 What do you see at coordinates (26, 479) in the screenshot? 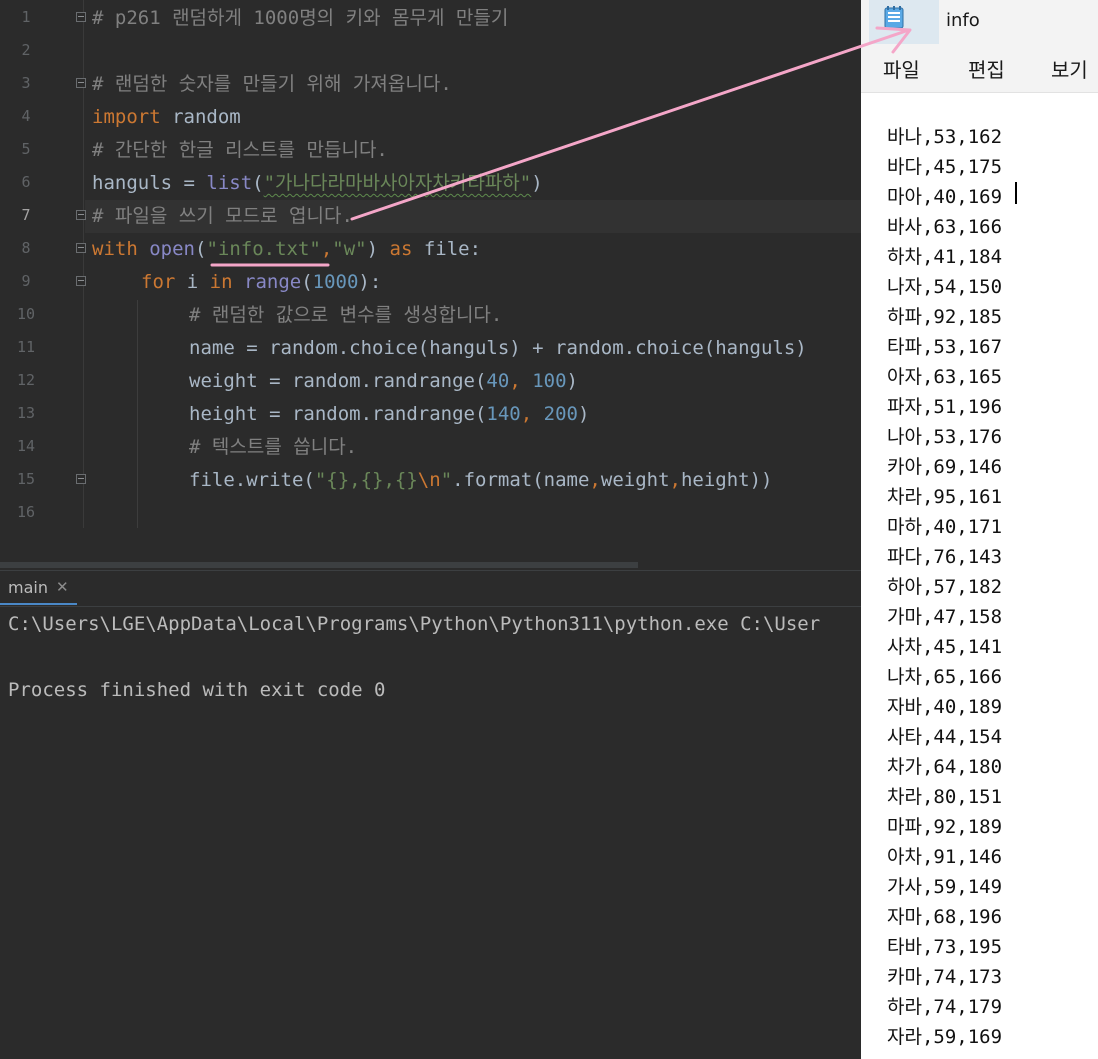
I see `line-number: 15` at bounding box center [26, 479].